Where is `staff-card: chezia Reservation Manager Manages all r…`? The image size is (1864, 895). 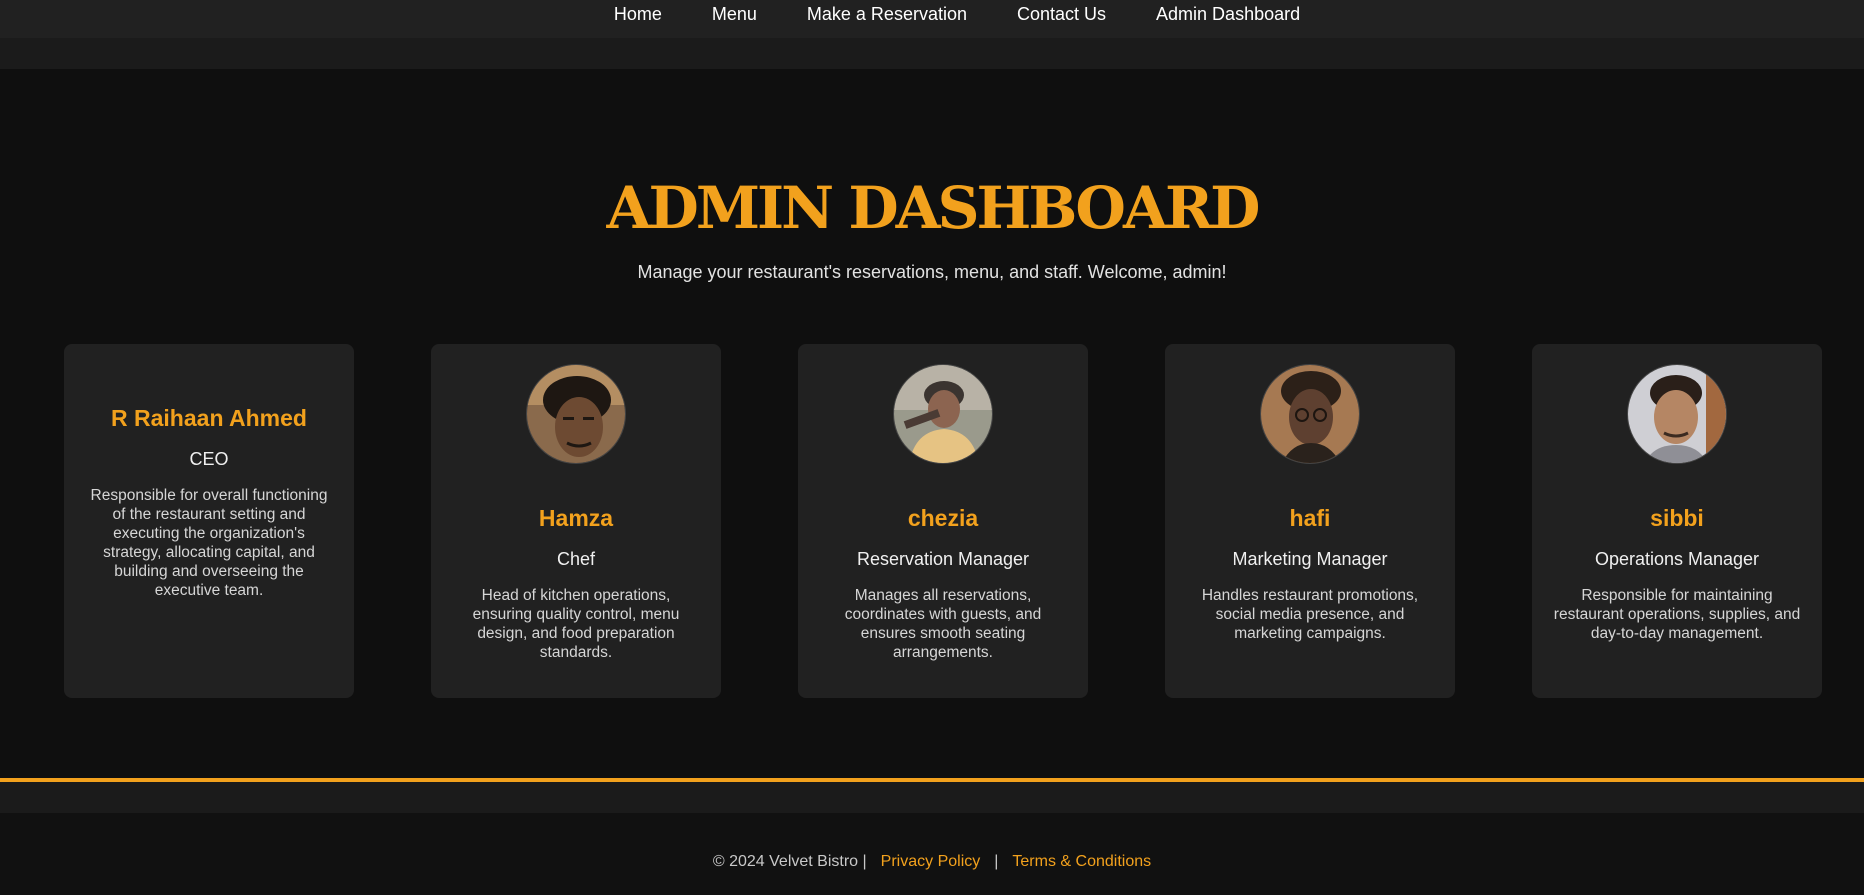
staff-card: chezia Reservation Manager Manages all r… is located at coordinates (943, 521).